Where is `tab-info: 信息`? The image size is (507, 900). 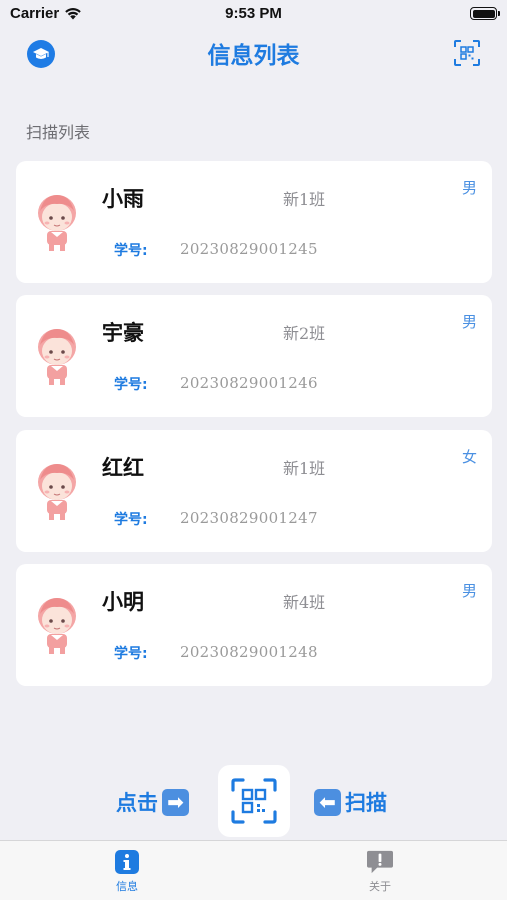 tab-info: 信息 is located at coordinates (127, 871).